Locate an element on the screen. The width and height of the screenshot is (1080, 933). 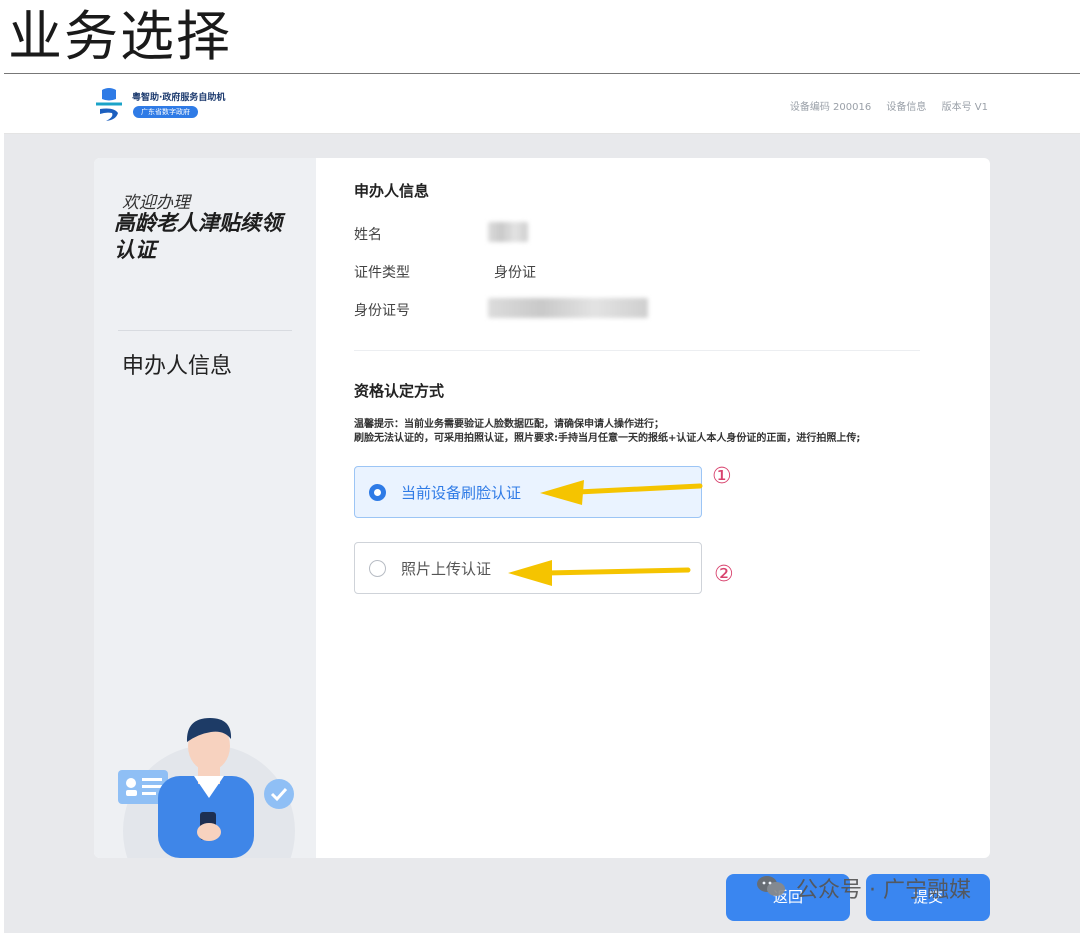
service-name: 高龄老人津贴续领认证 is located at coordinates (198, 236).